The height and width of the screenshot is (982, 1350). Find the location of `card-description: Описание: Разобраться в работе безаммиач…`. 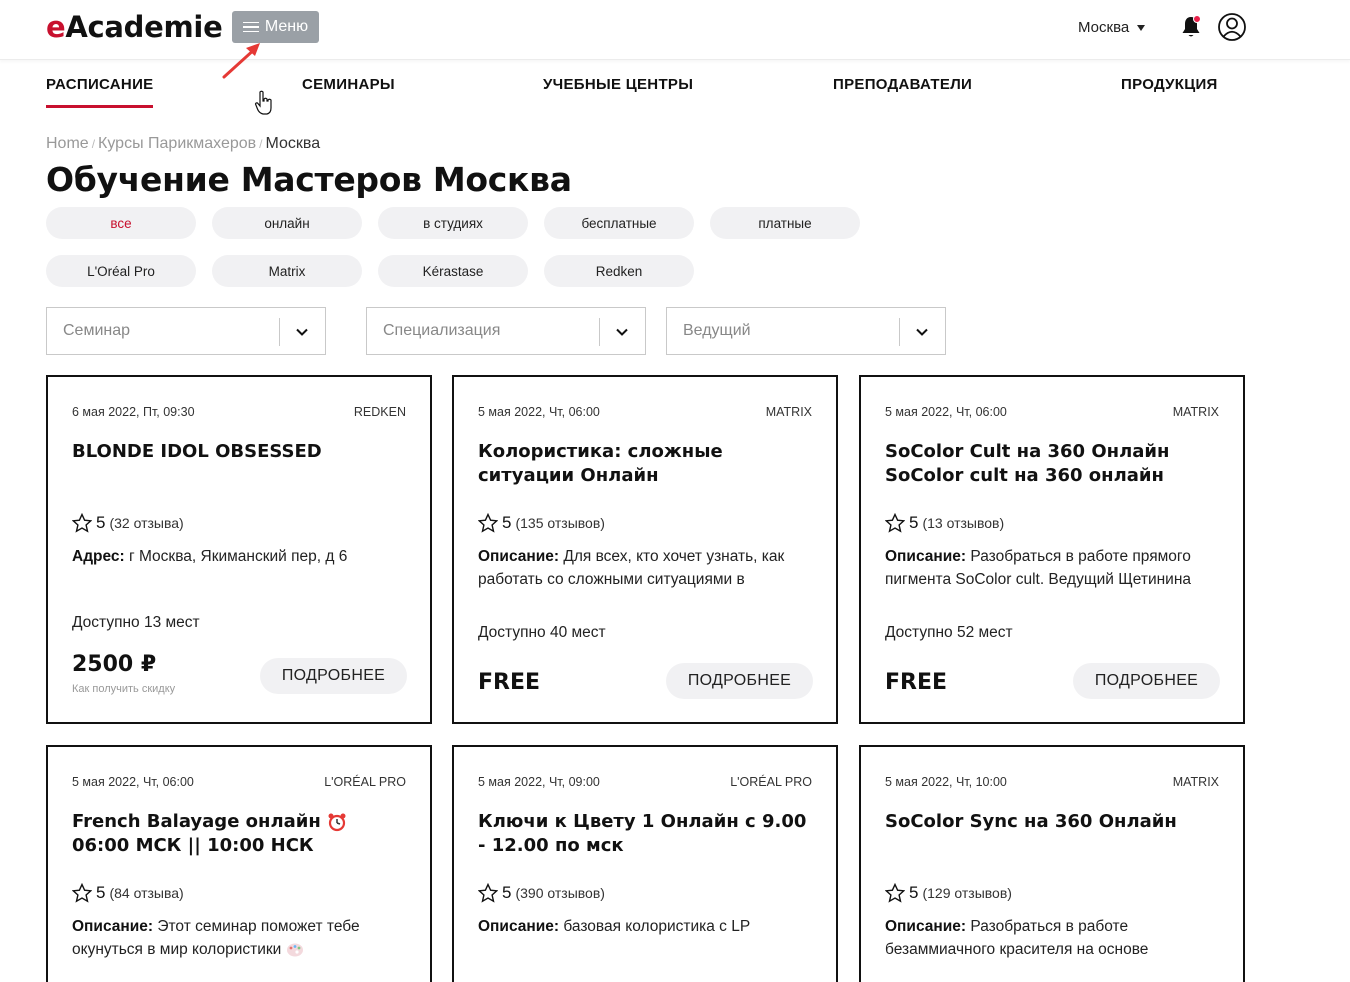

card-description: Описание: Разобраться в работе безаммиач… is located at coordinates (1055, 941).